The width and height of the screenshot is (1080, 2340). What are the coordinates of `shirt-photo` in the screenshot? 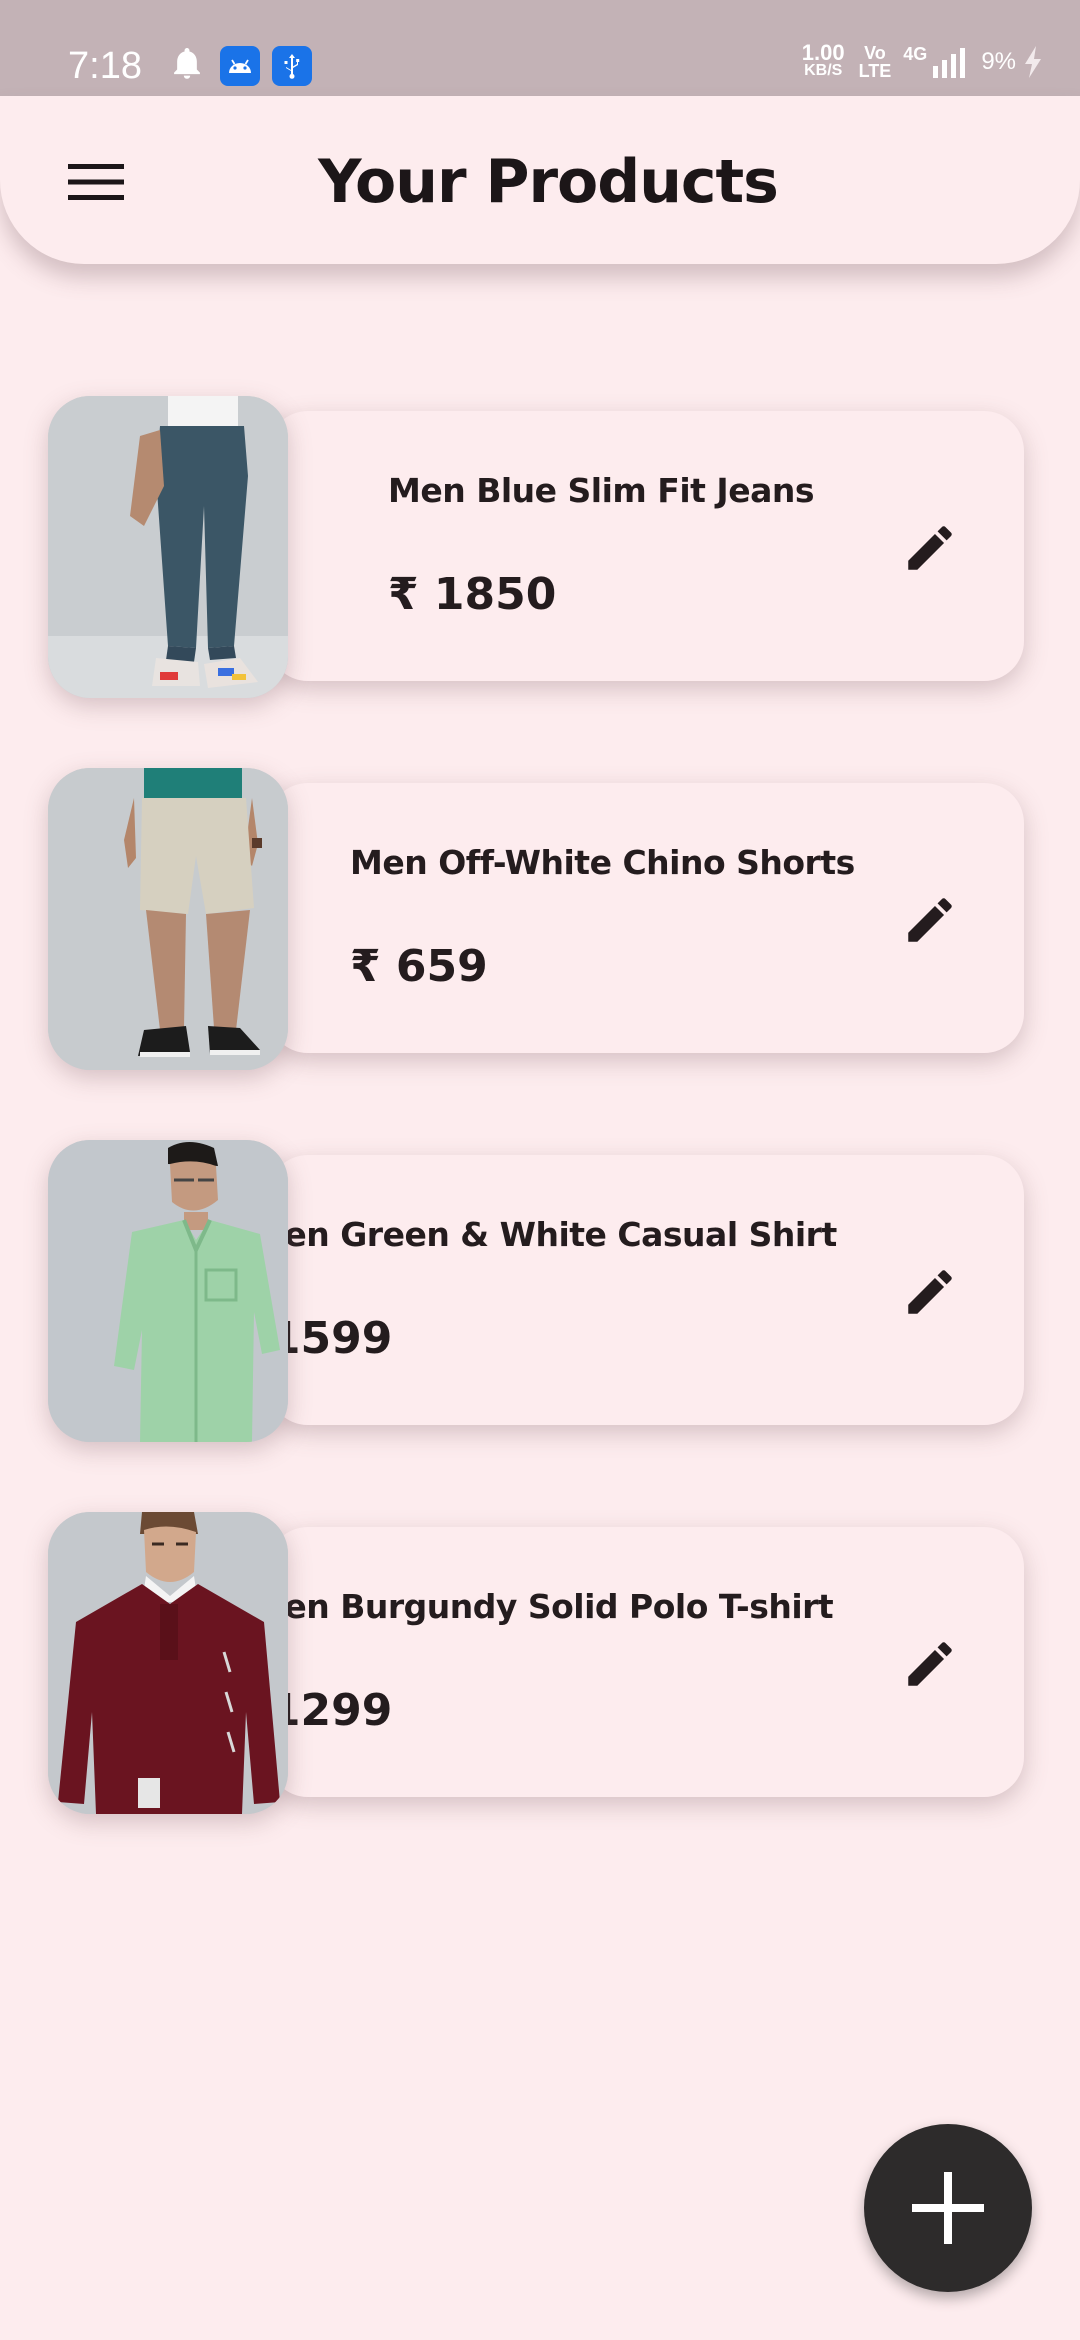 It's located at (168, 1291).